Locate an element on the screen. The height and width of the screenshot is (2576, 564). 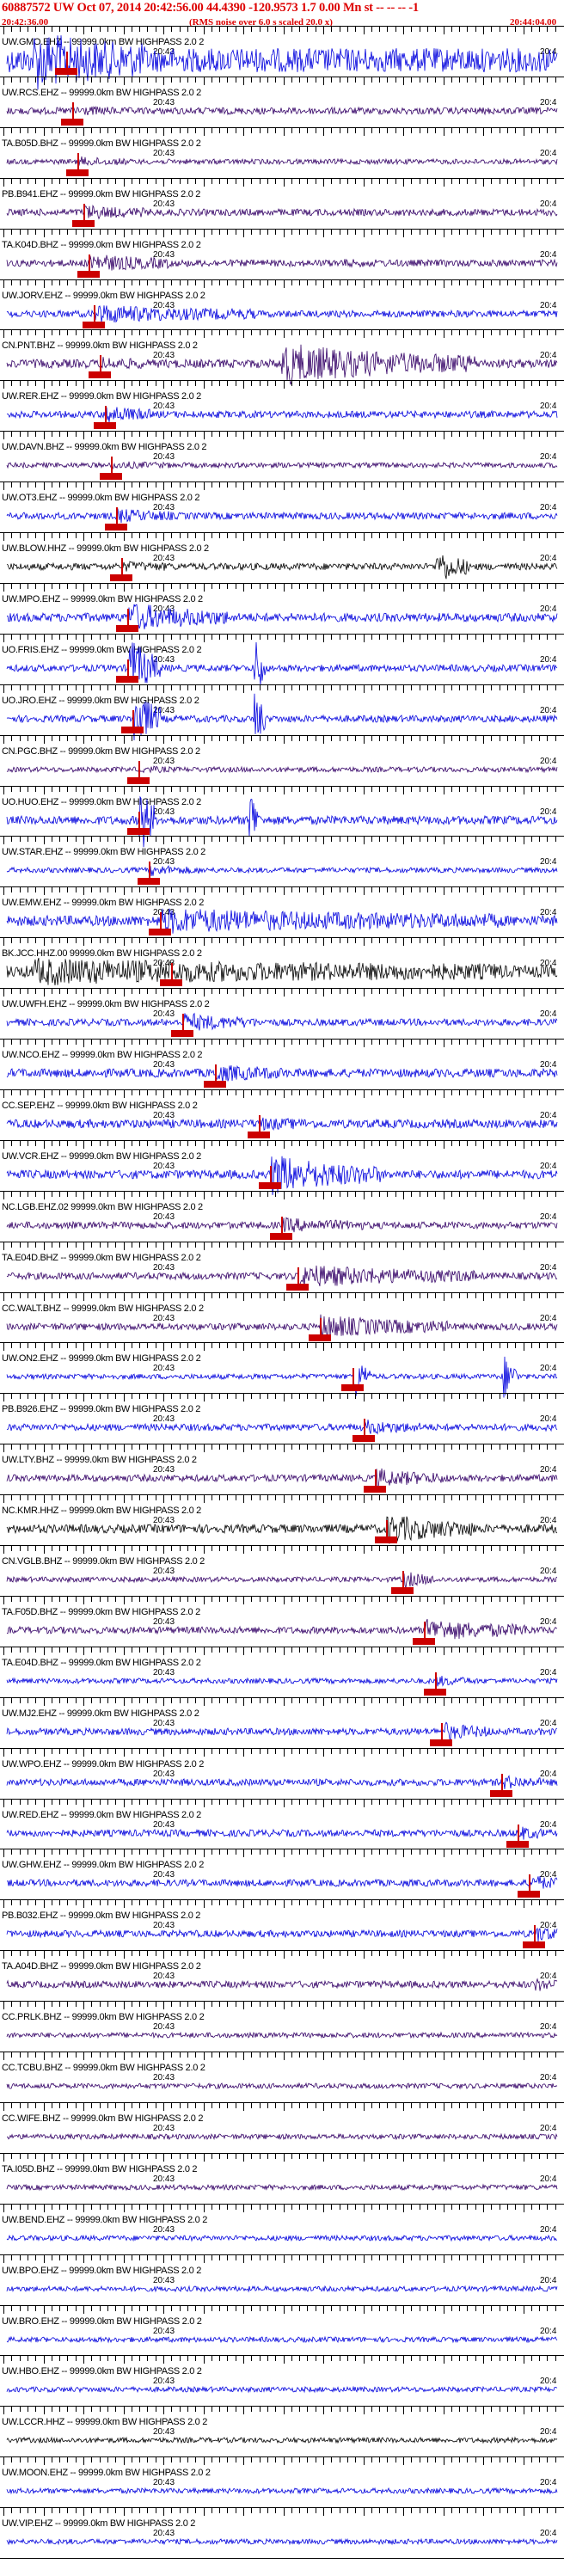
waveform is located at coordinates (282, 2541).